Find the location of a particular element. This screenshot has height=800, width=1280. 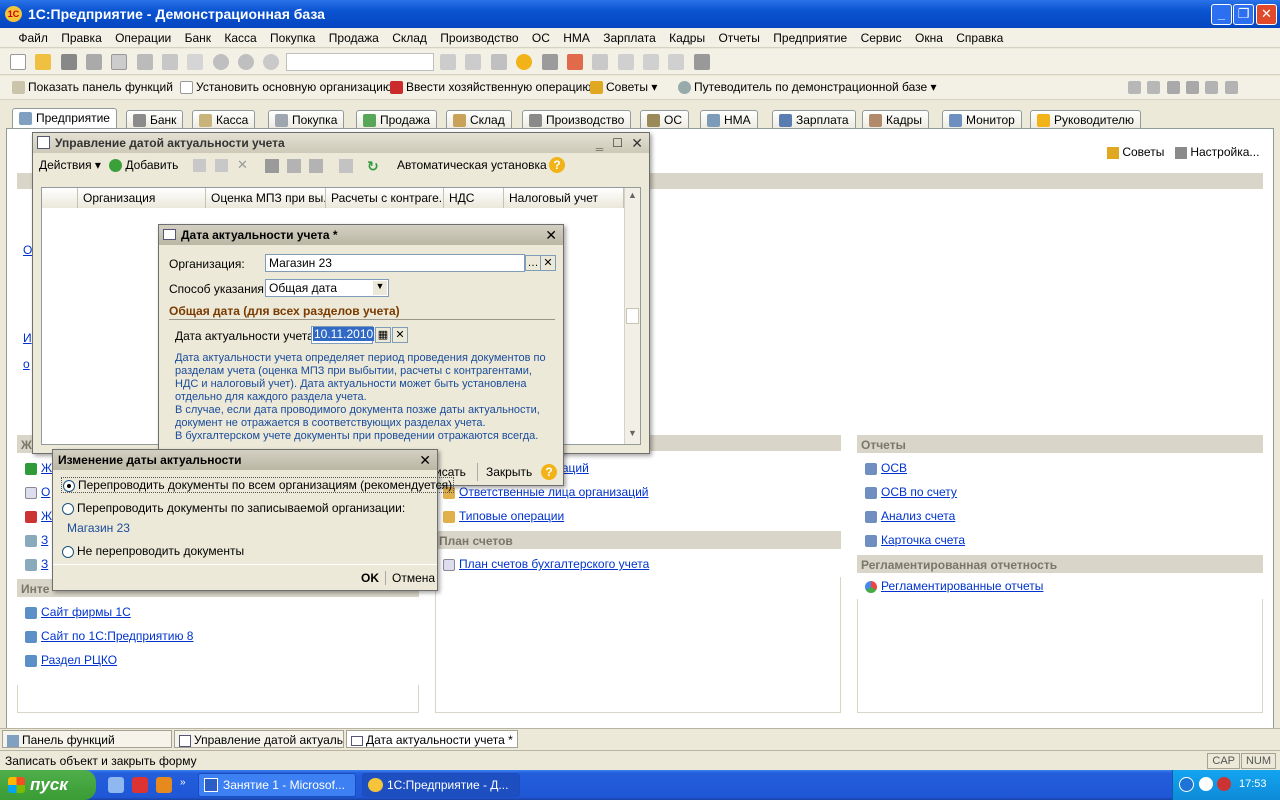

radio-unchecked-icon is located at coordinates (68, 508).